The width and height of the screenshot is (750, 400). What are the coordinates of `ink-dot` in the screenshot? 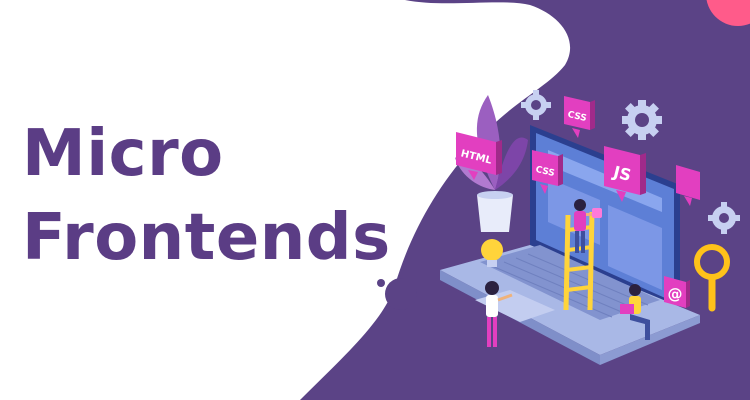 It's located at (401, 294).